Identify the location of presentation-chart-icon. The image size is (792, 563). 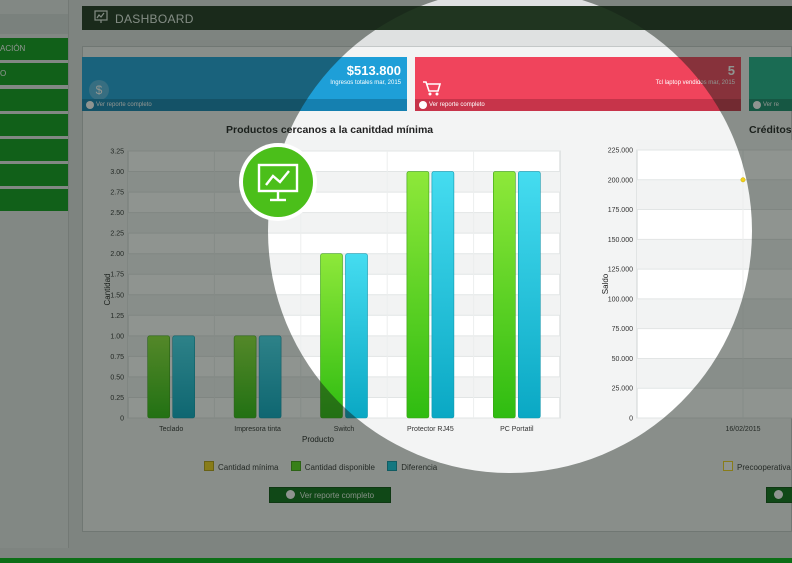
(278, 182).